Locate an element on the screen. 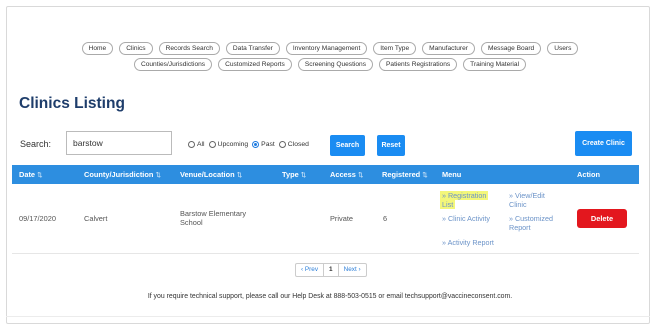  nav-records-search: Records Search is located at coordinates (189, 48).